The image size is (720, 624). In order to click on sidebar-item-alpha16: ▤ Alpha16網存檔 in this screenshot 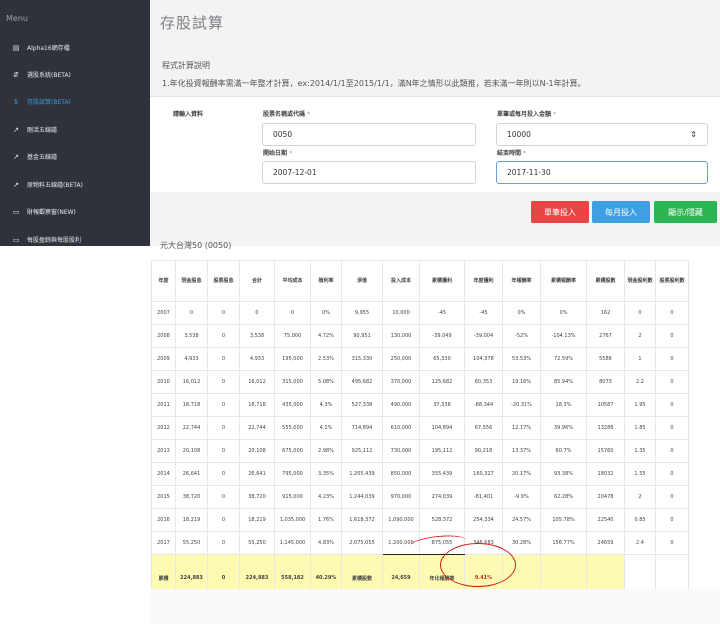, I will do `click(75, 47)`.